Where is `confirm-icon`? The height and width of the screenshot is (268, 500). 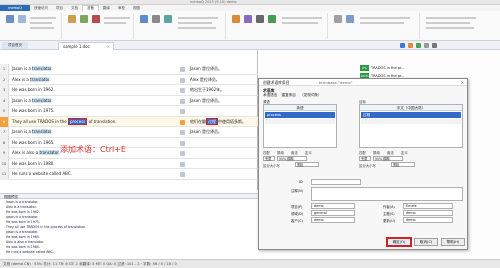 confirm-icon is located at coordinates (272, 19).